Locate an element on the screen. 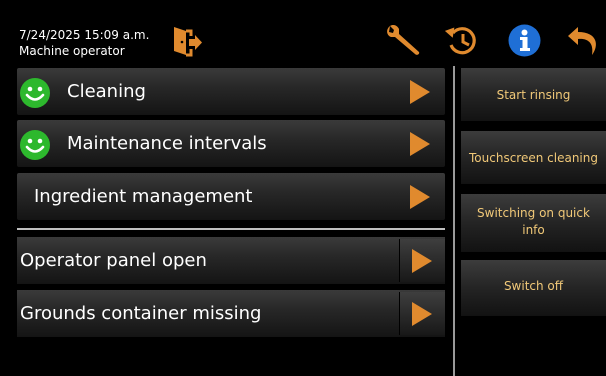 This screenshot has height=376, width=606. switch-off-button: Switch off is located at coordinates (533, 288).